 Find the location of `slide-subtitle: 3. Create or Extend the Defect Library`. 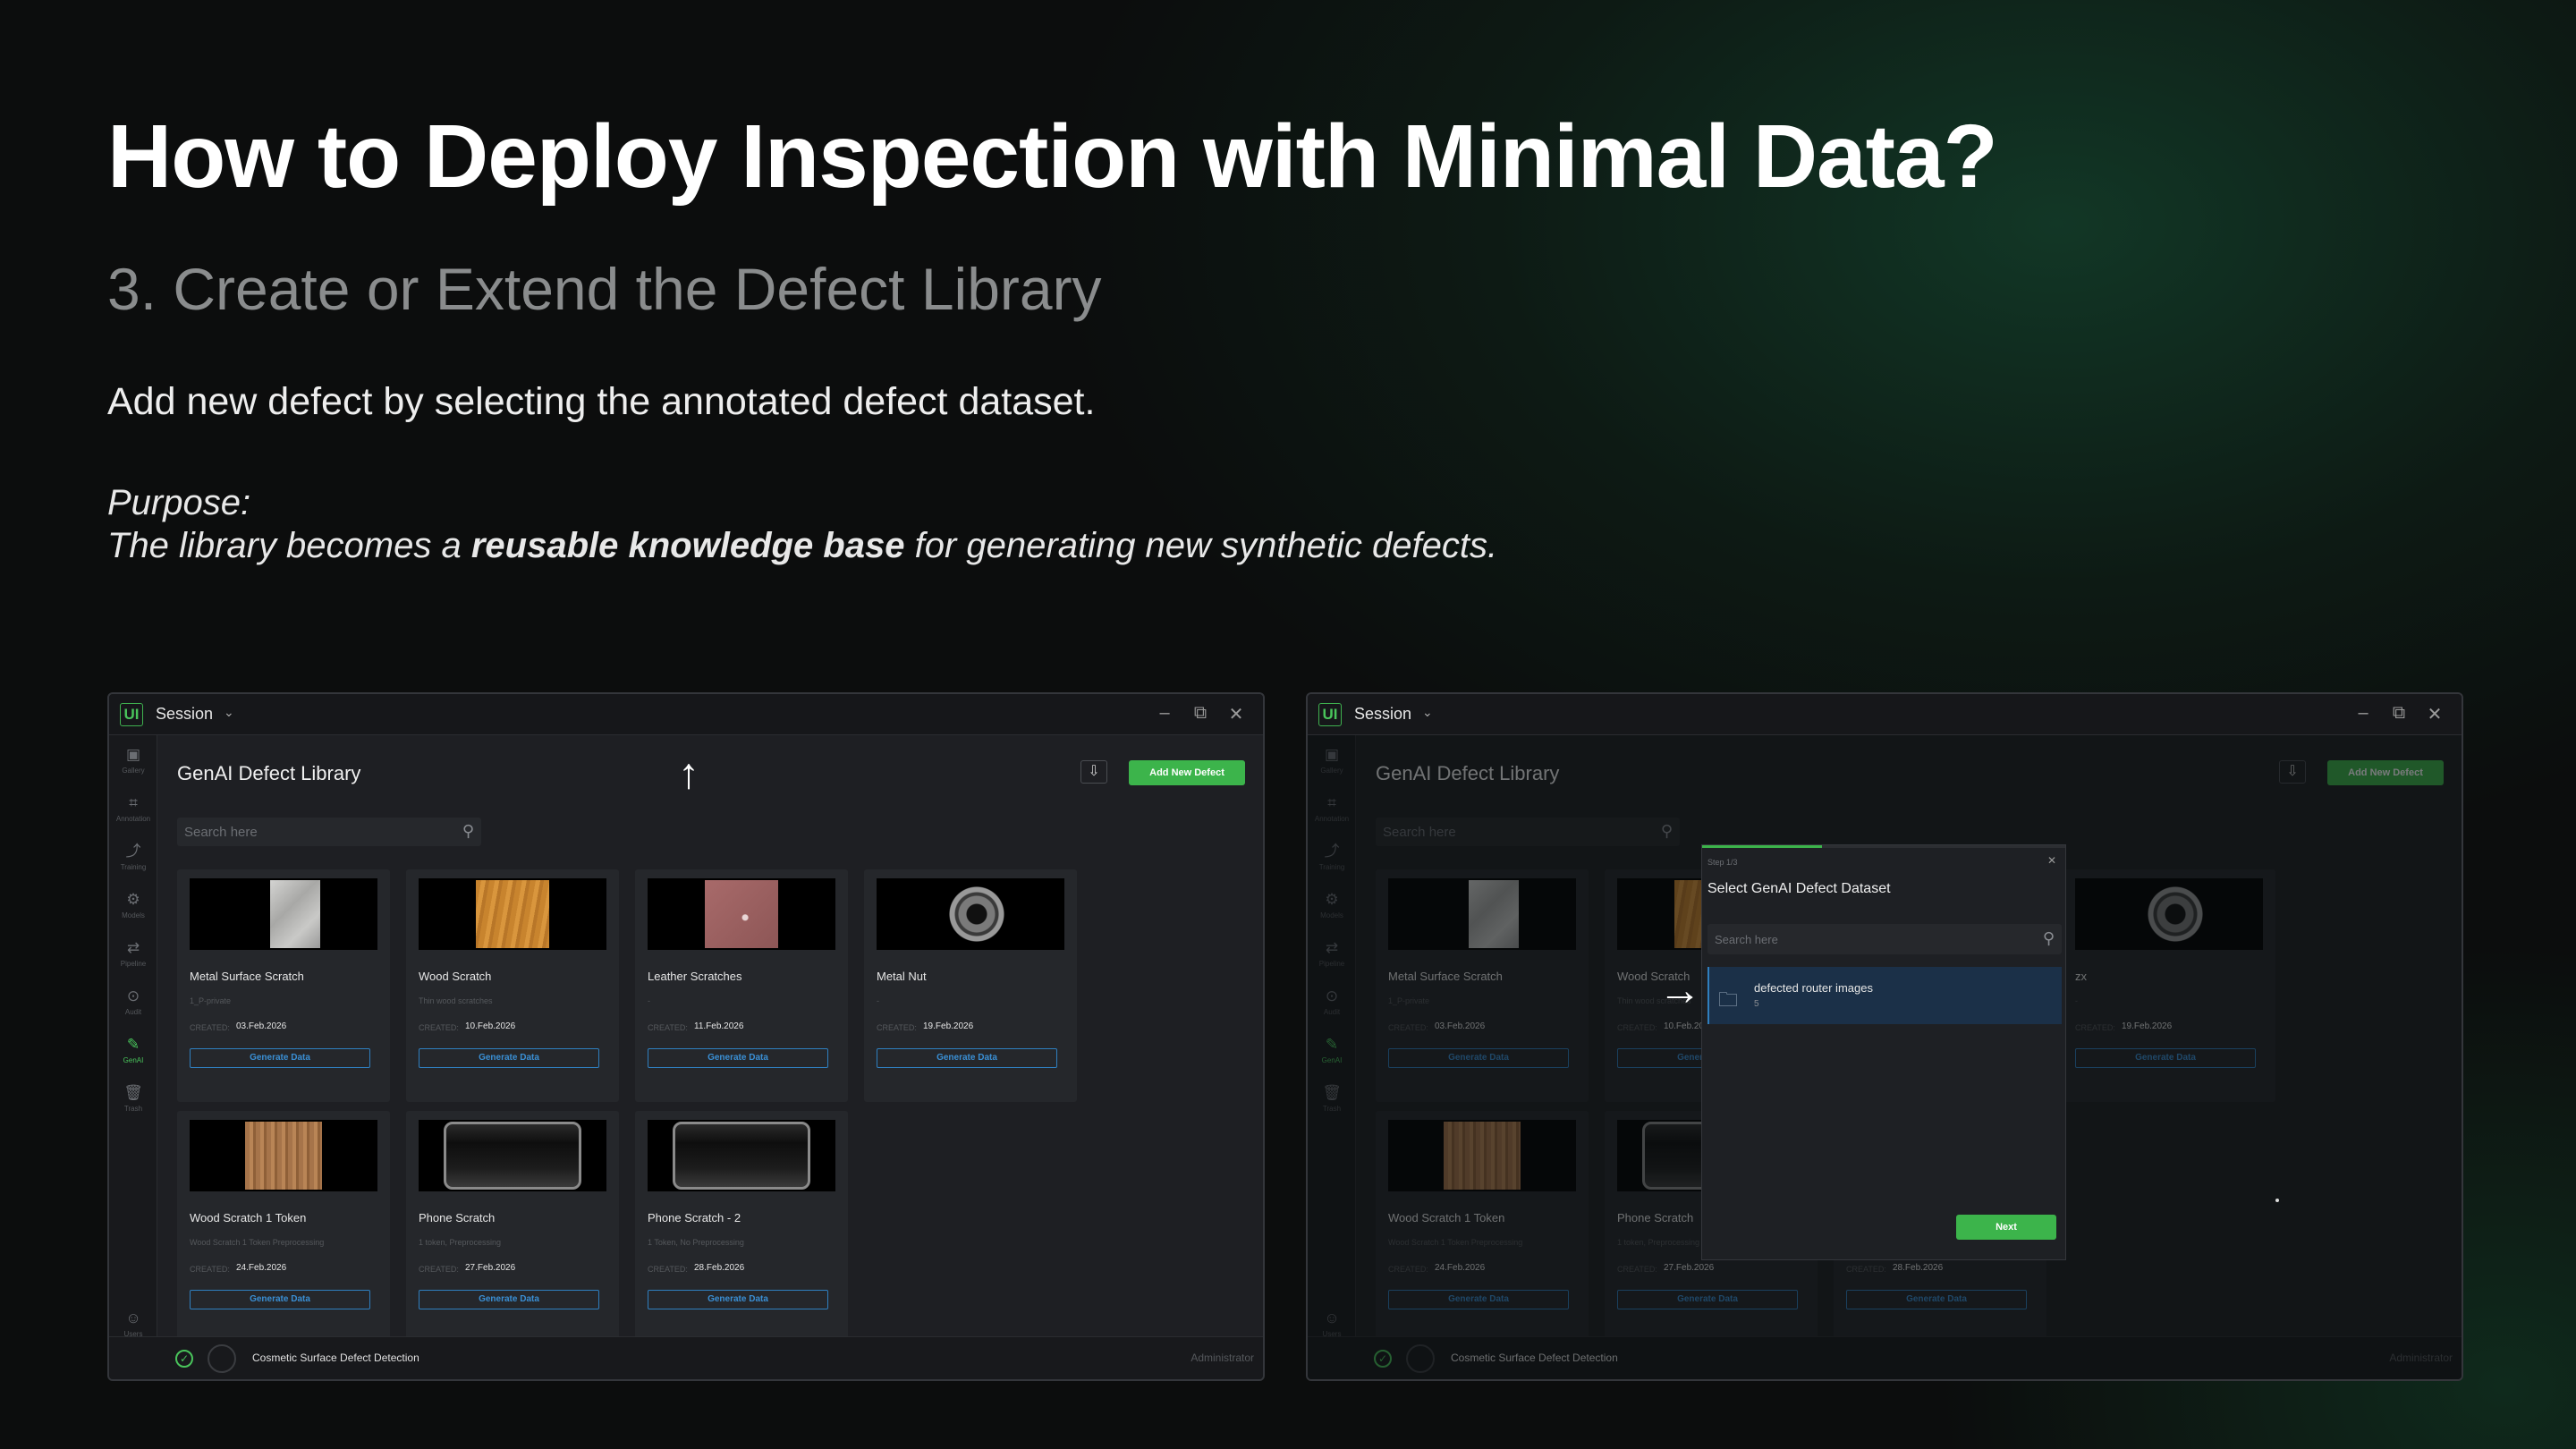

slide-subtitle: 3. Create or Extend the Defect Library is located at coordinates (604, 289).